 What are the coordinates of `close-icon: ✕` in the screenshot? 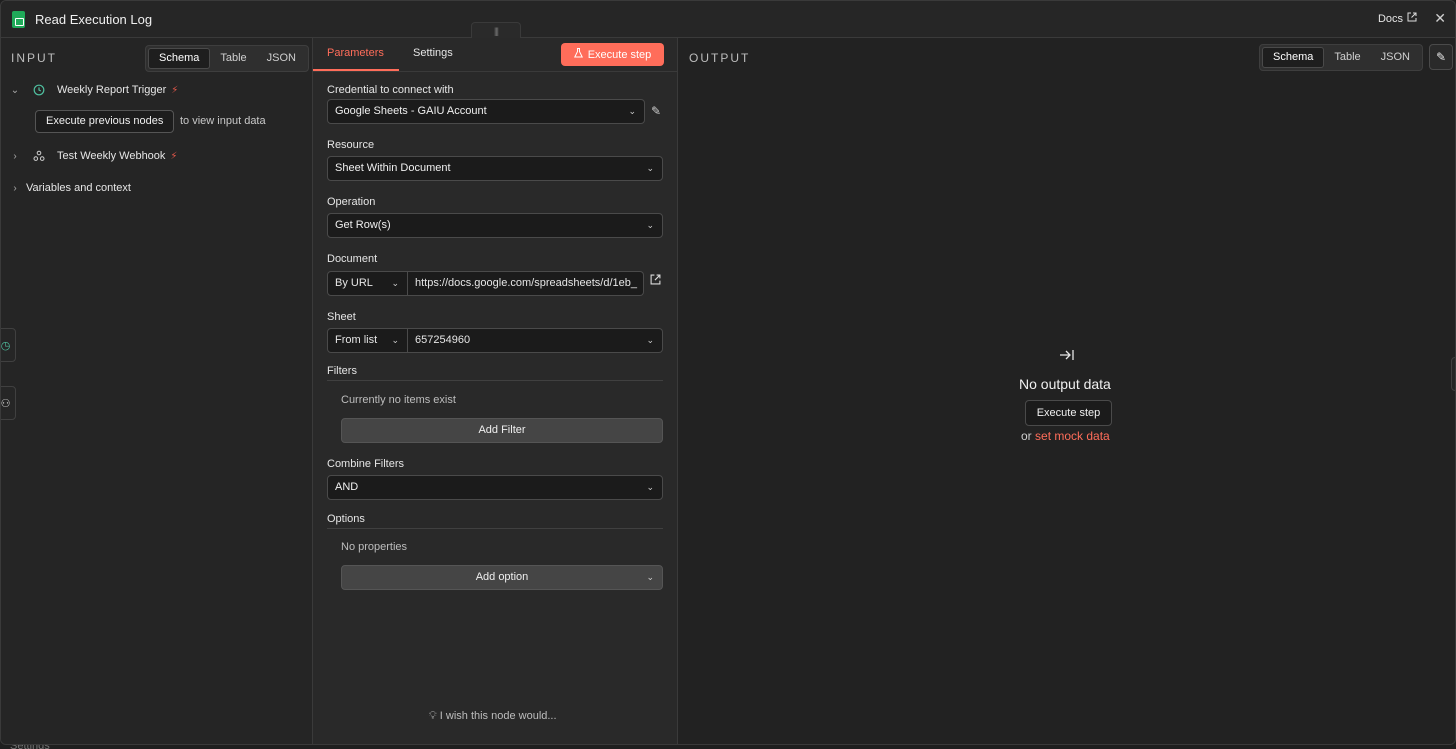 It's located at (1440, 18).